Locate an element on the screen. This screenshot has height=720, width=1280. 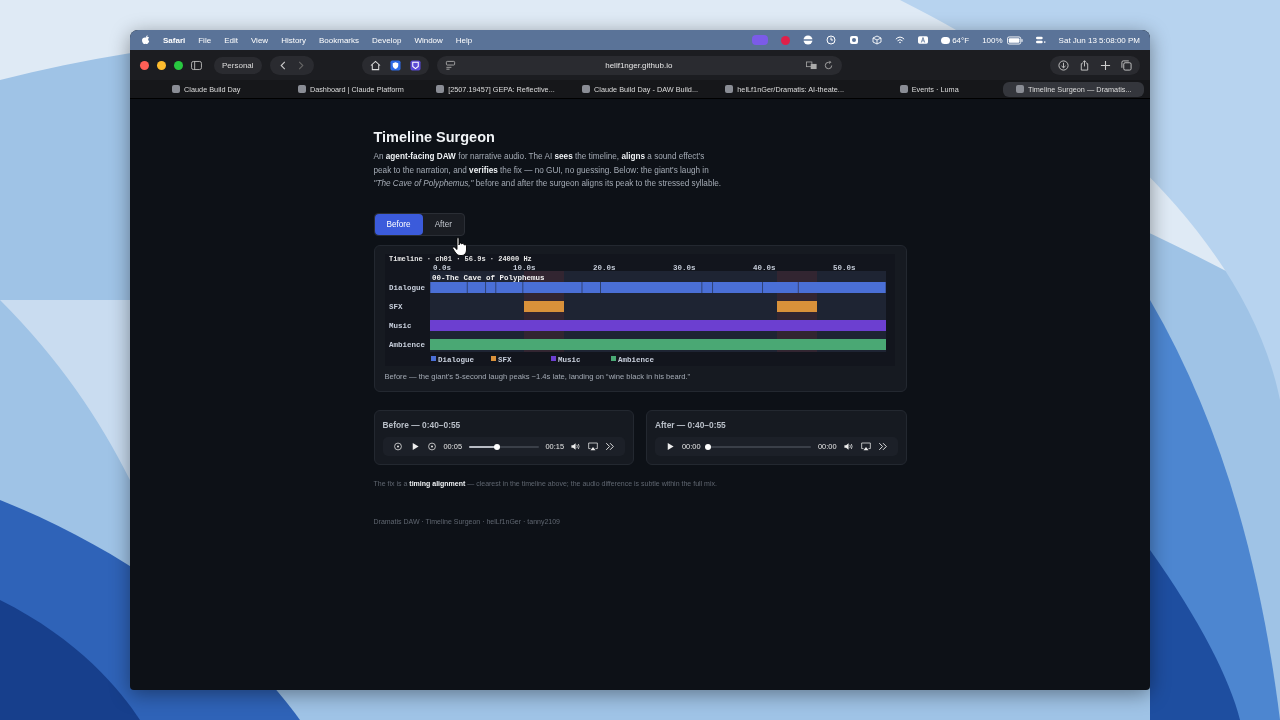
translate-icon is located at coordinates (811, 65).